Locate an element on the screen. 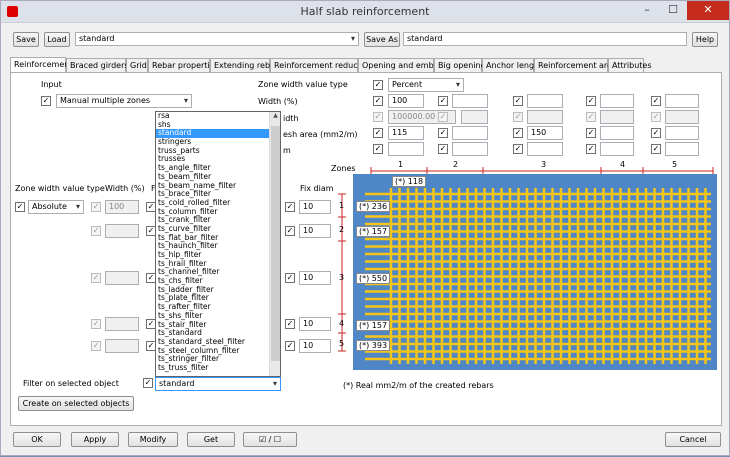  zone-number-1: 1 is located at coordinates (401, 164).